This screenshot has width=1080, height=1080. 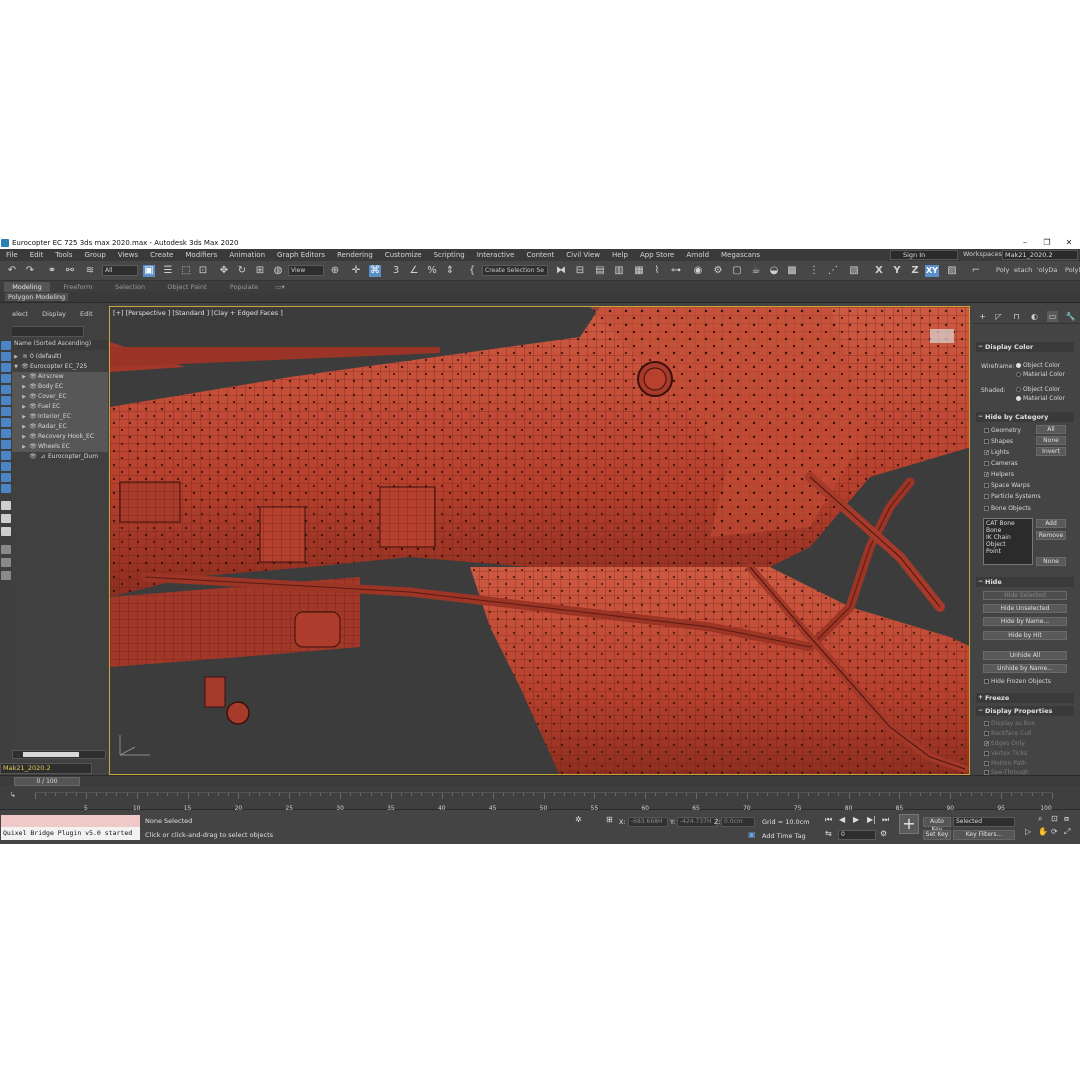 What do you see at coordinates (1028, 831) in the screenshot?
I see `field-of-view-icon: ▷` at bounding box center [1028, 831].